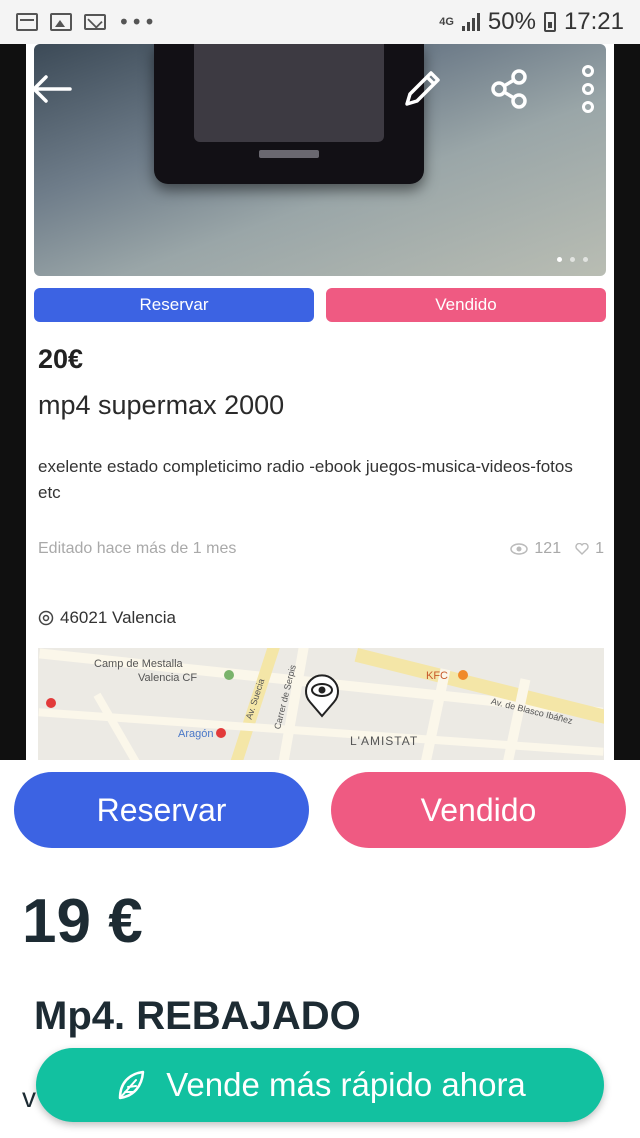 This screenshot has height=1138, width=640. What do you see at coordinates (321, 549) in the screenshot?
I see `inner-meta: Editado hace más de 1 mes 121 1` at bounding box center [321, 549].